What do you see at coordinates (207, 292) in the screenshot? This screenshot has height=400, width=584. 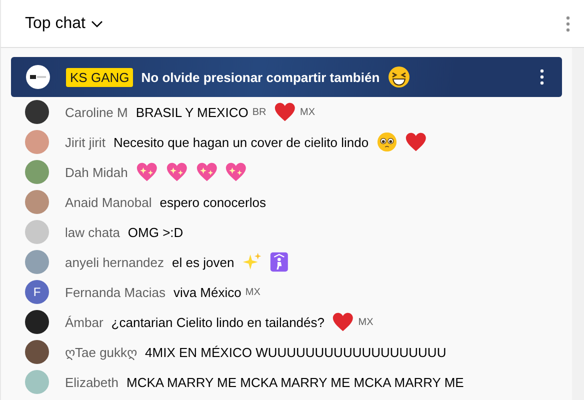 I see `message-text: viva México` at bounding box center [207, 292].